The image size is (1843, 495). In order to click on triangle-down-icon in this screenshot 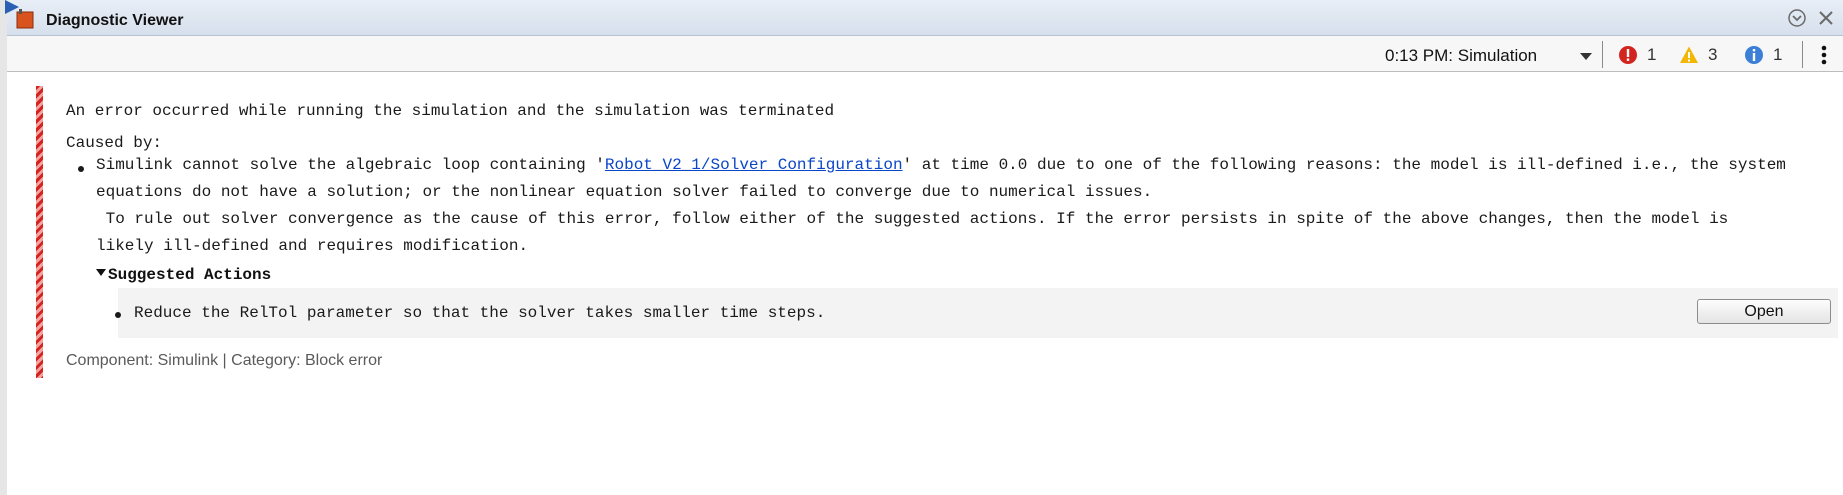, I will do `click(101, 272)`.